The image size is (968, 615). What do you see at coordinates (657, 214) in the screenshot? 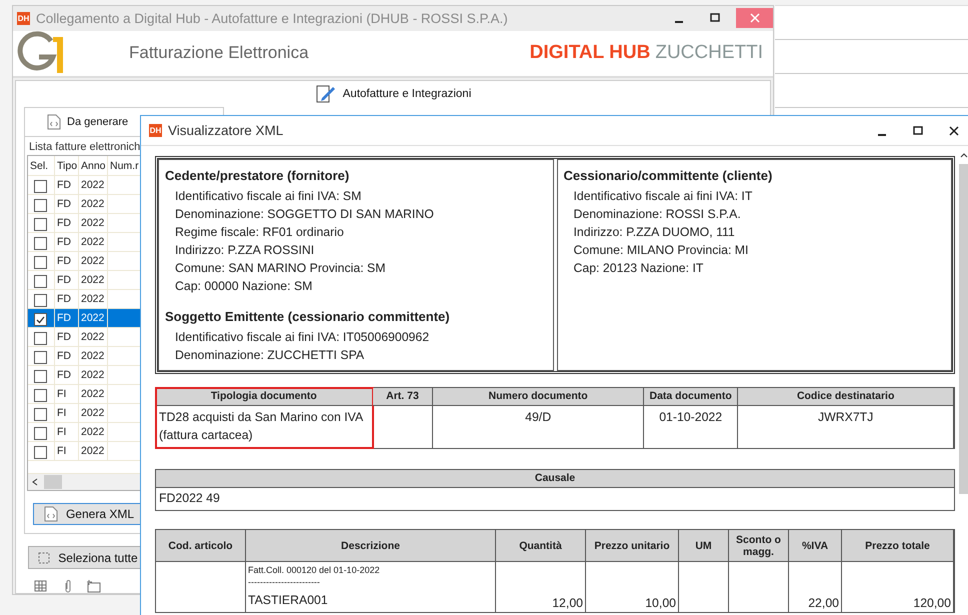
I see `detail-line: Denominazione: ROSSI S.P.A.` at bounding box center [657, 214].